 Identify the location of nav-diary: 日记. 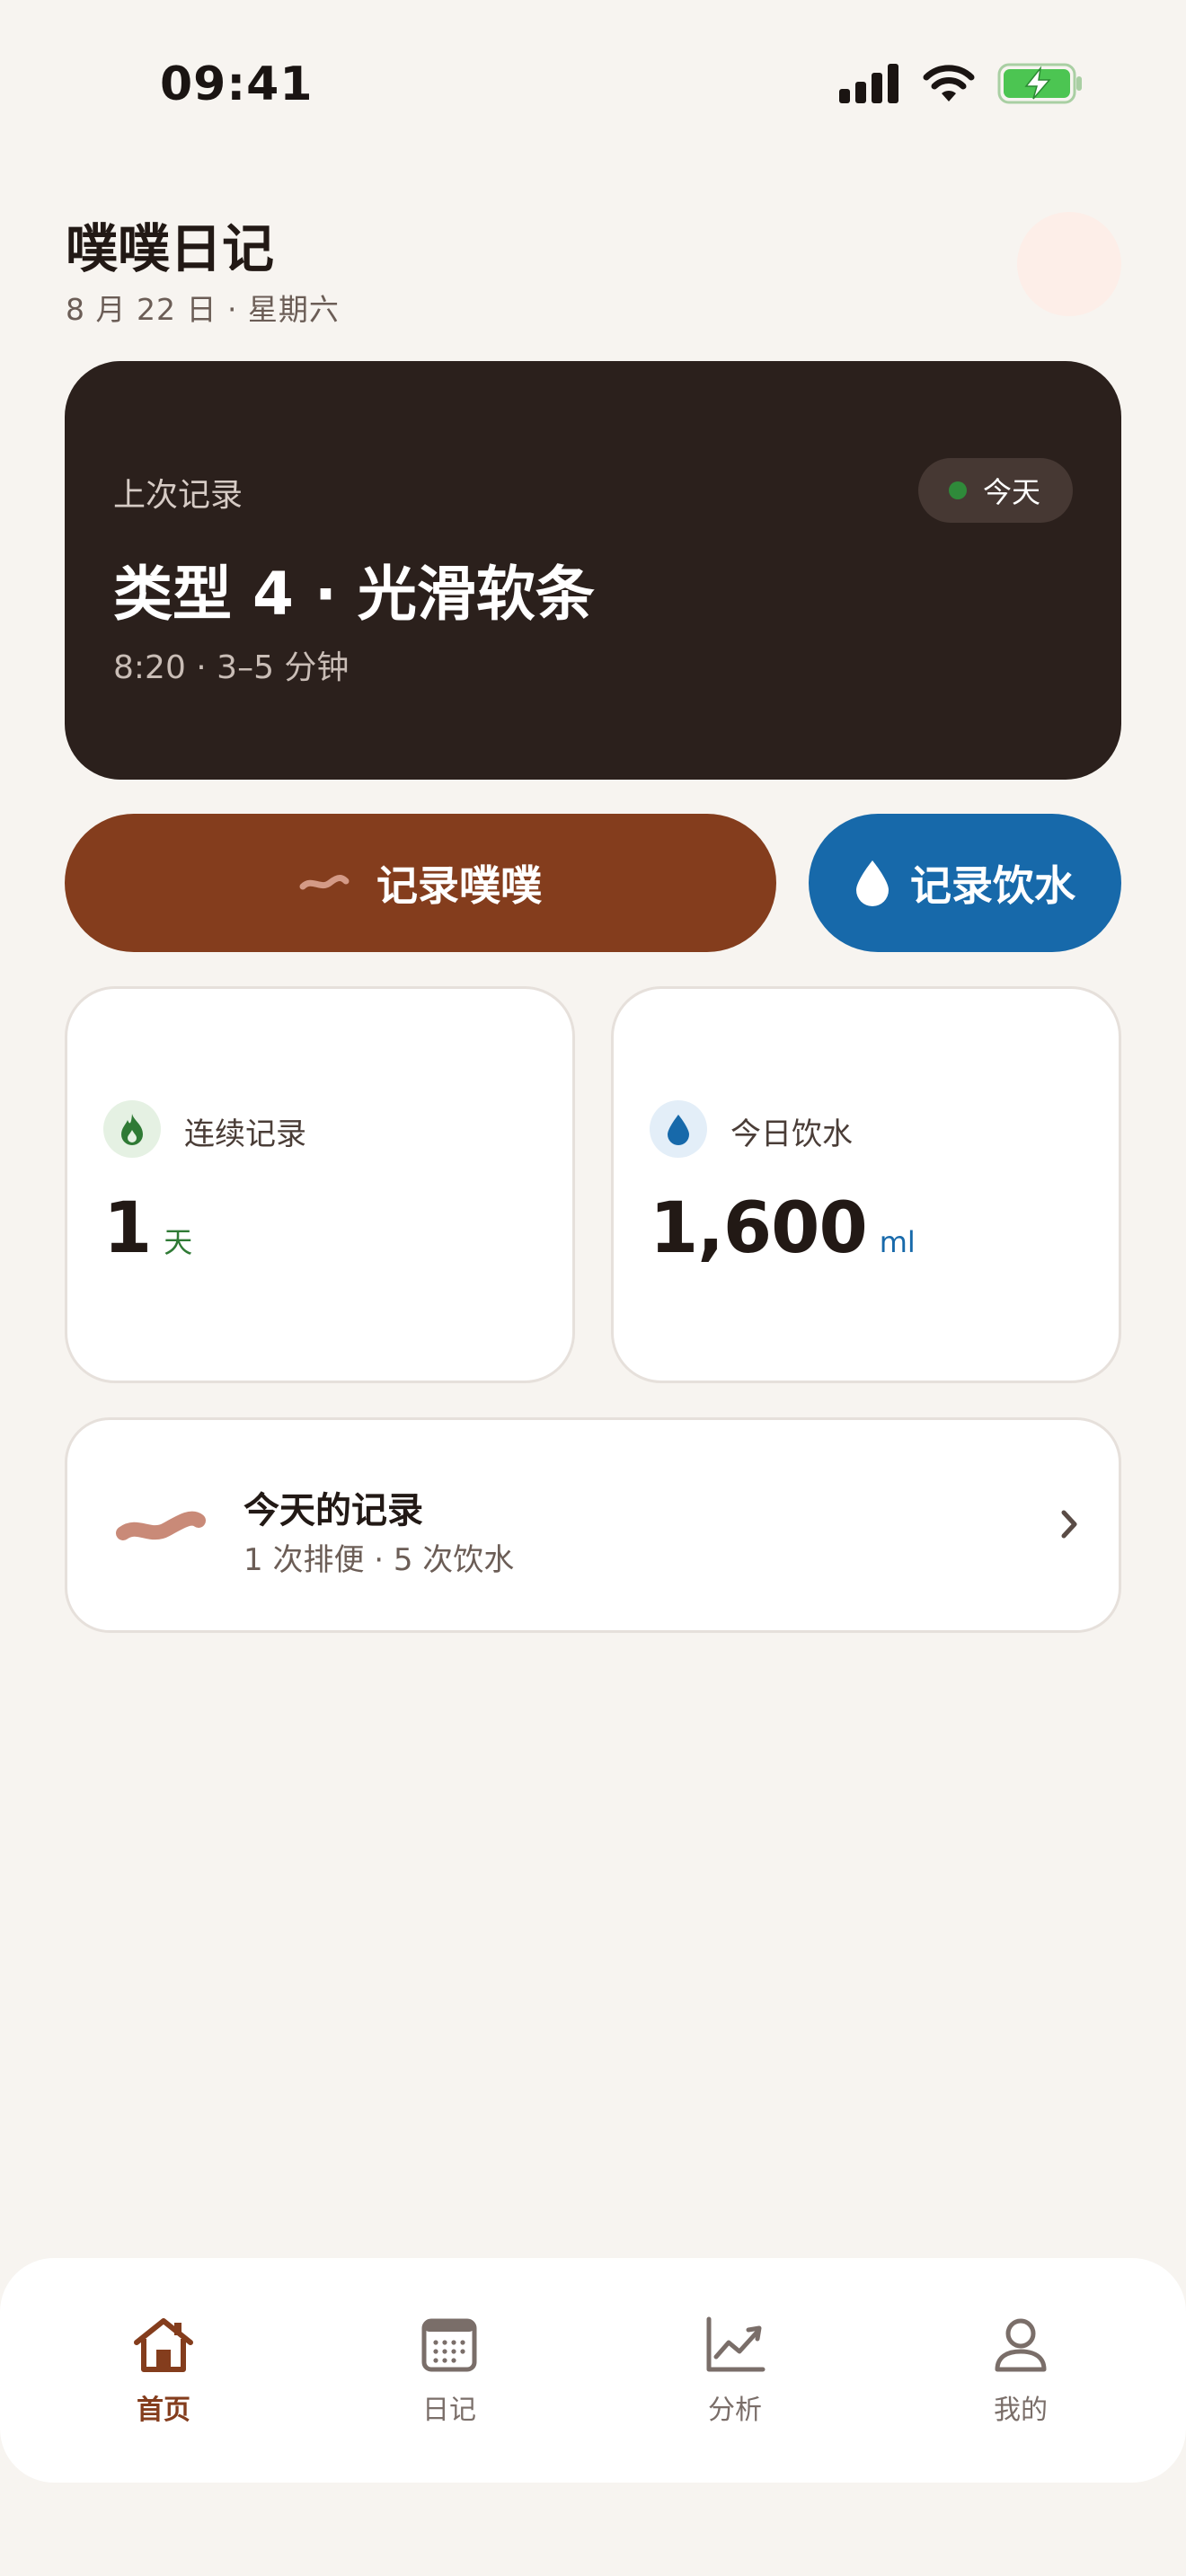
(449, 2371).